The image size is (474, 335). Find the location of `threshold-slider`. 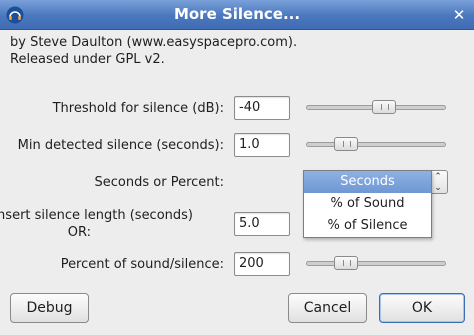

threshold-slider is located at coordinates (376, 108).